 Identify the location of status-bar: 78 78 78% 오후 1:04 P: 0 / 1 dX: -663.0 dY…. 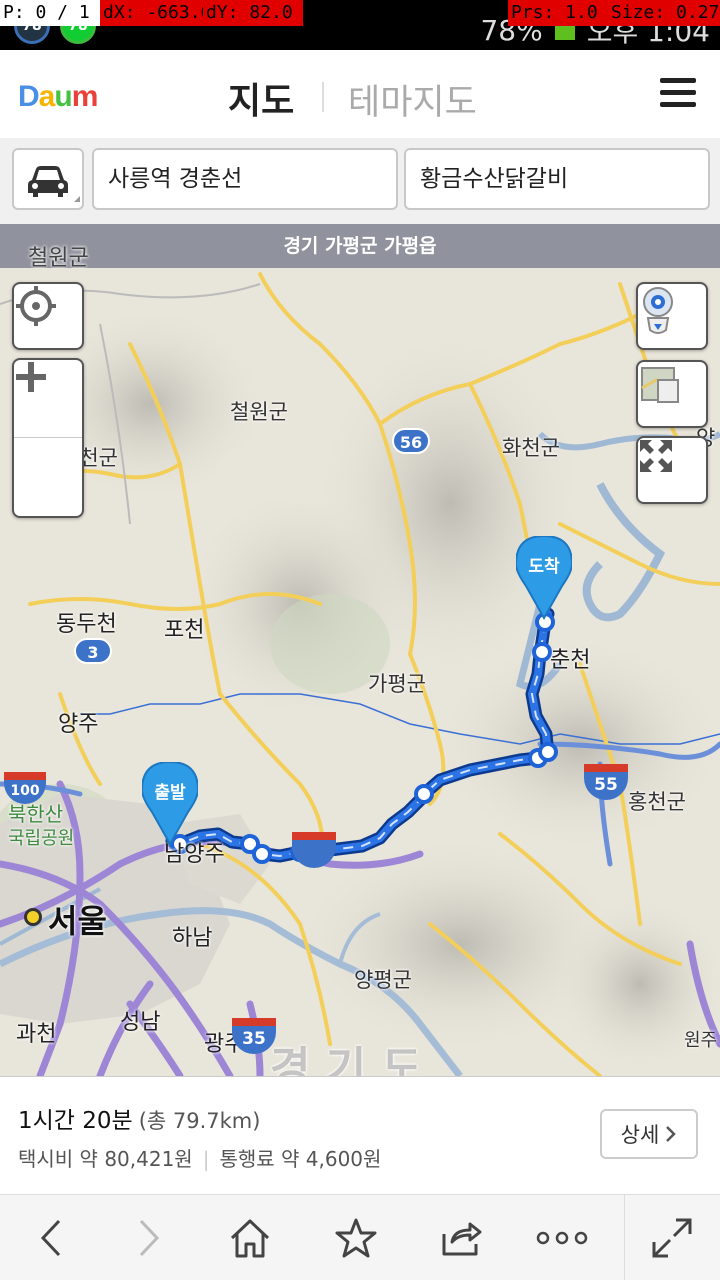
(360, 25).